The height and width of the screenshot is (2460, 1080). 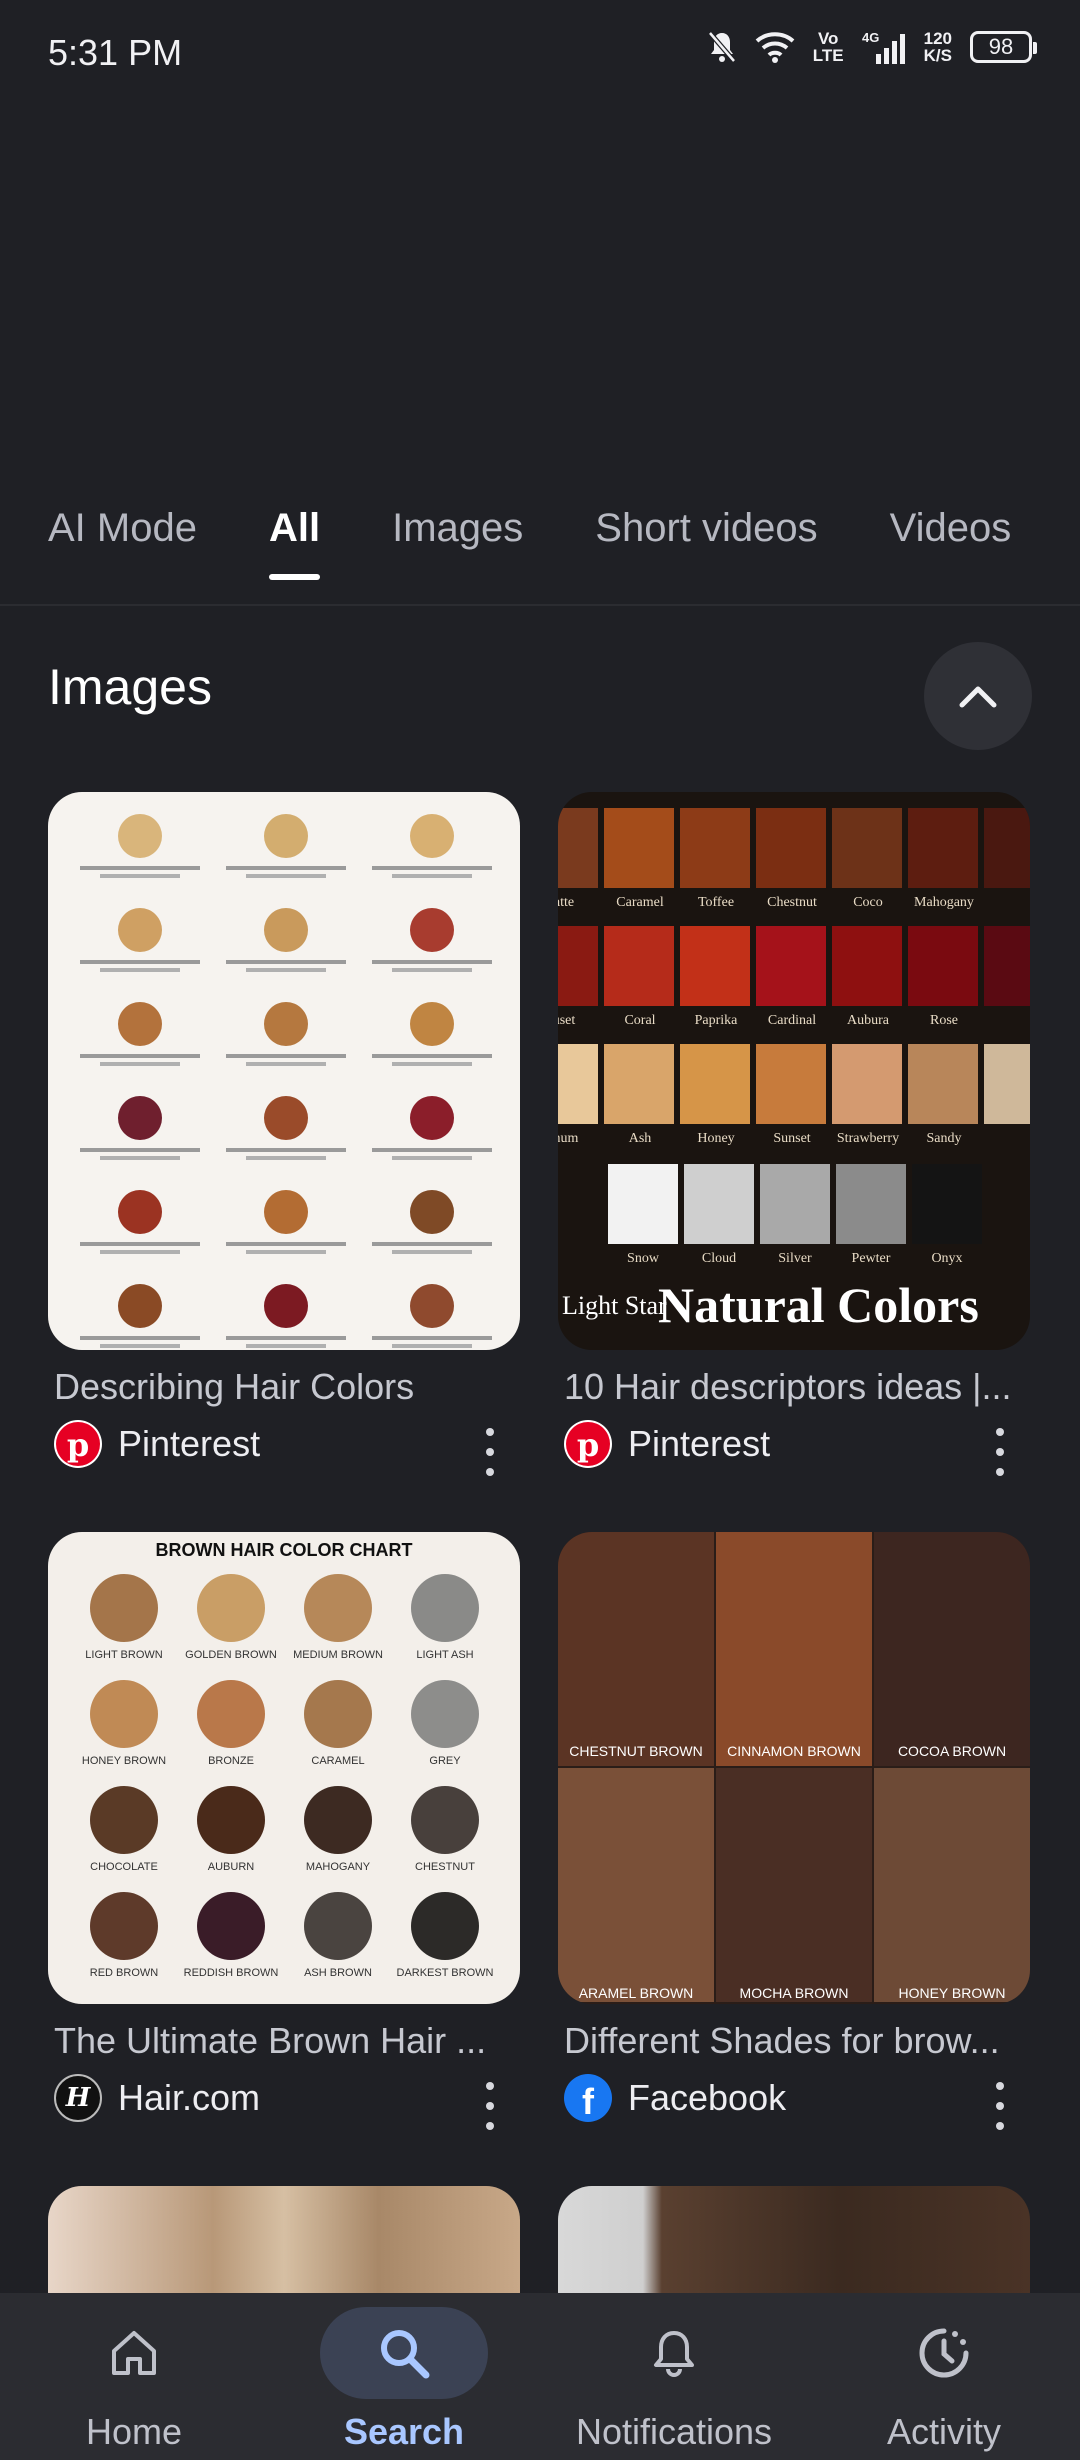 What do you see at coordinates (294, 528) in the screenshot?
I see `tab-label: All` at bounding box center [294, 528].